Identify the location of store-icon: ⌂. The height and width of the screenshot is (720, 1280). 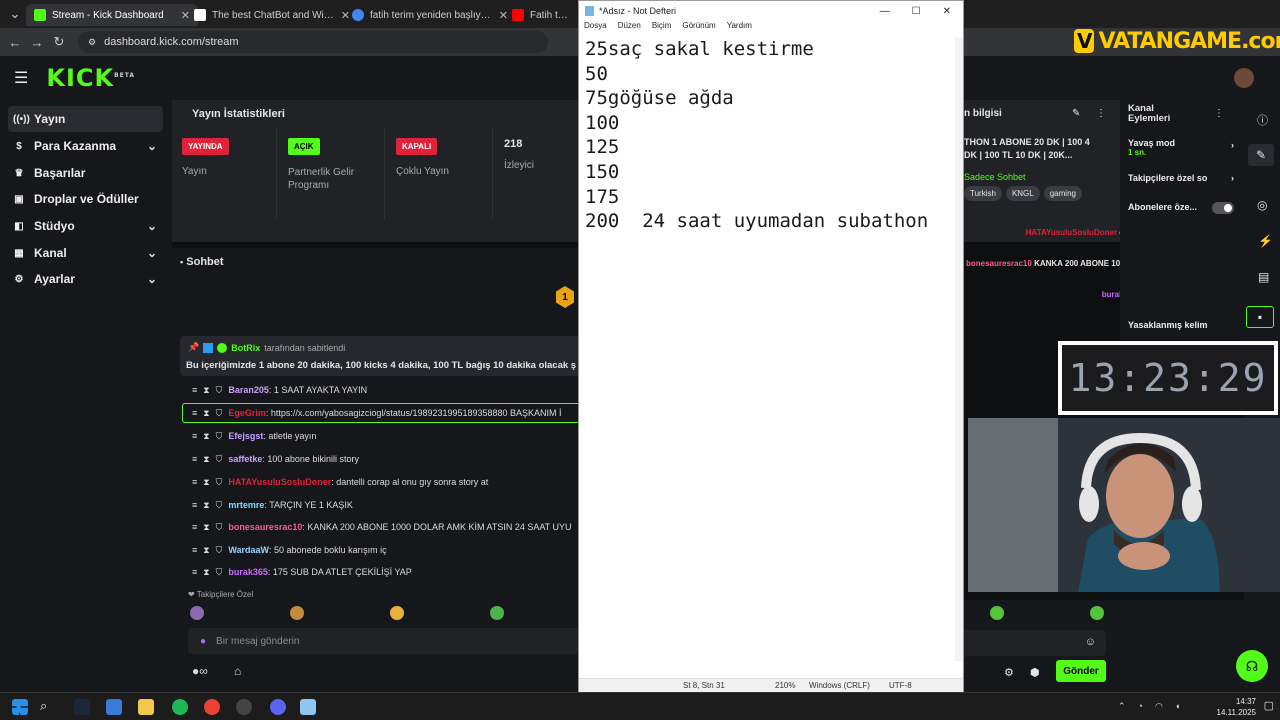
(237, 671).